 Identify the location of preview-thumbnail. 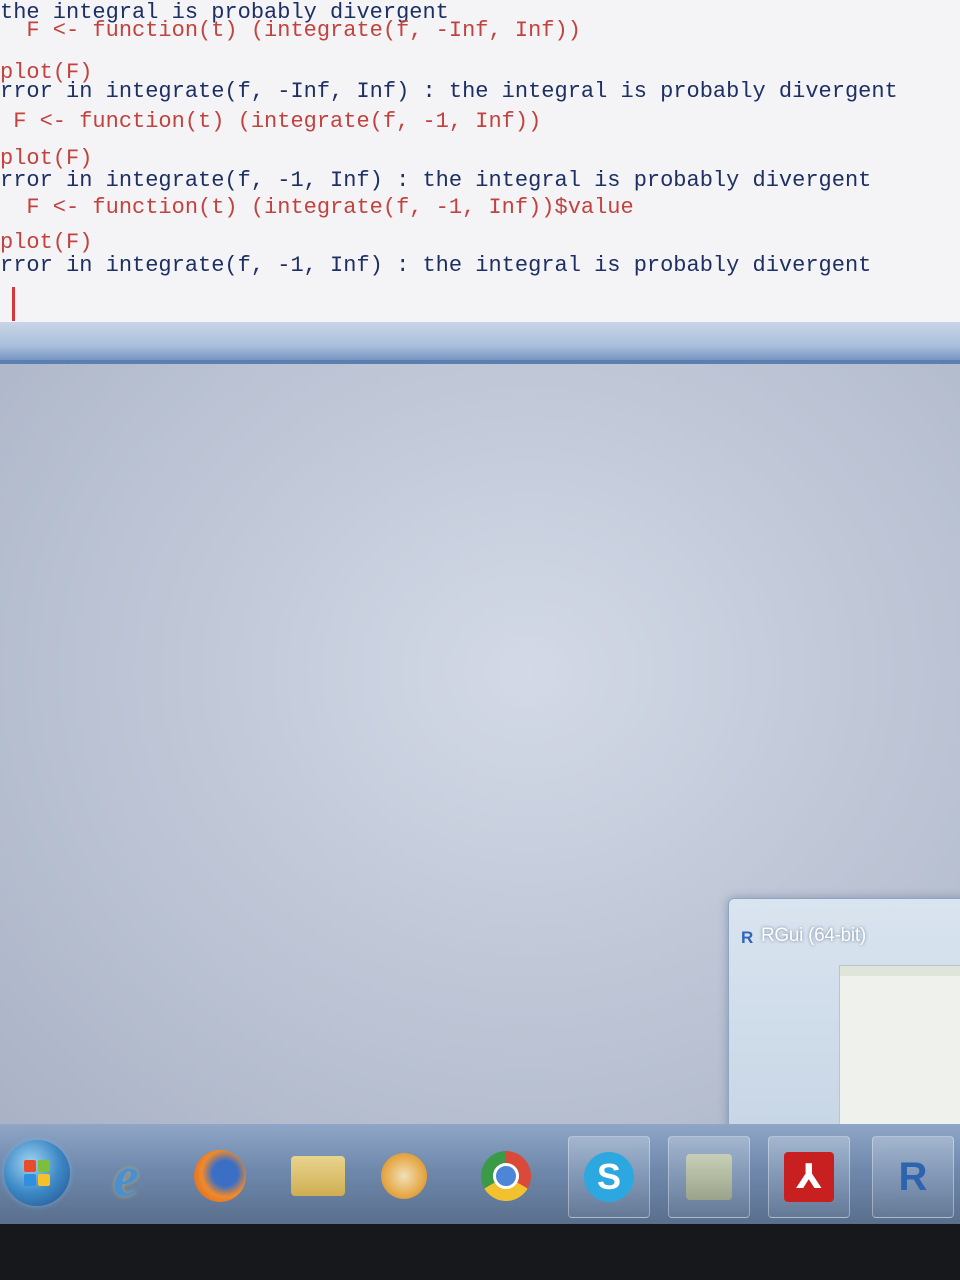
(899, 1052).